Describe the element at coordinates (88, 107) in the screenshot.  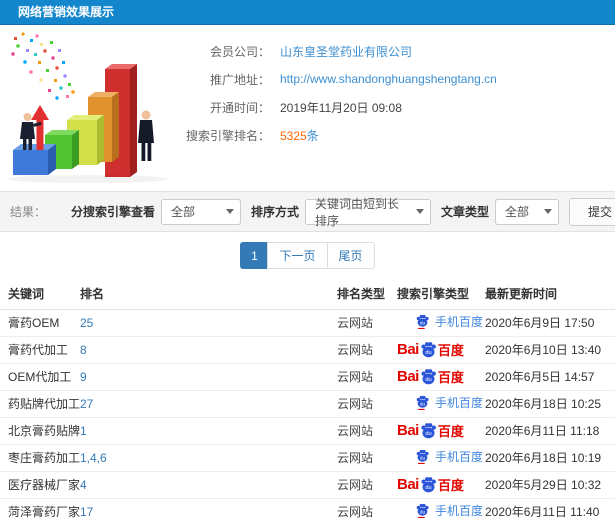
I see `bar-chart-growth-illustration` at that location.